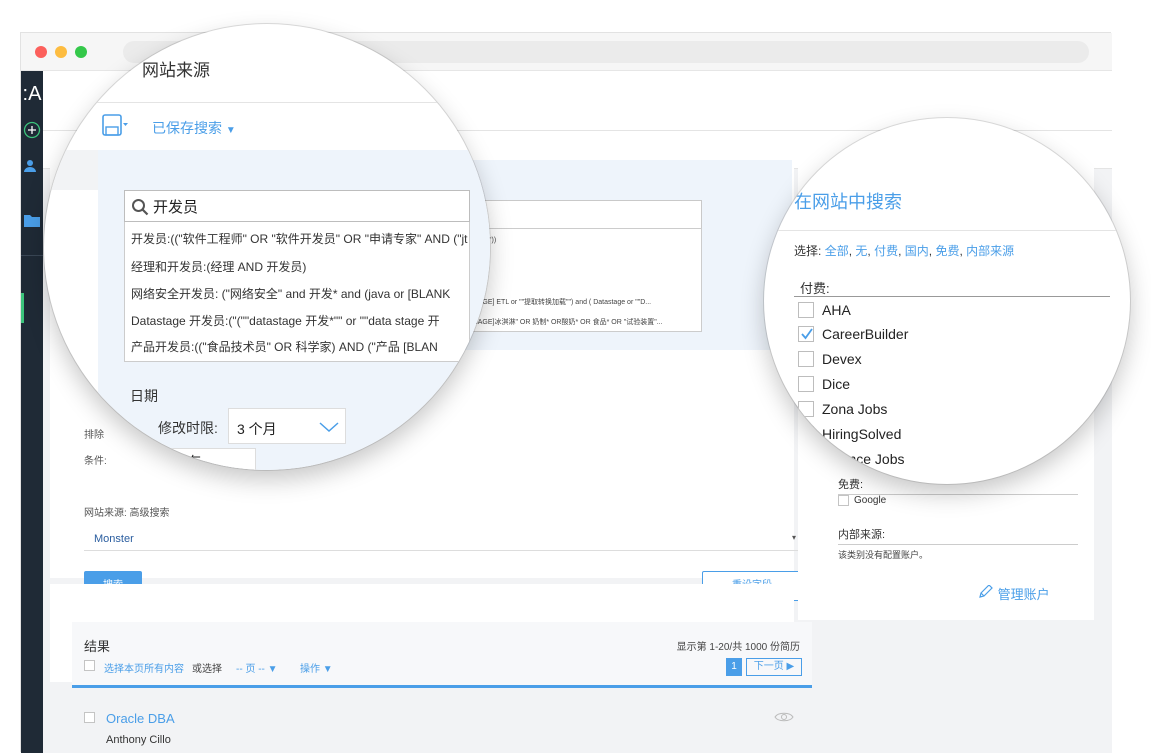 Image resolution: width=1151 pixels, height=753 pixels. What do you see at coordinates (176, 70) in the screenshot?
I see `page-title: 网站来源` at bounding box center [176, 70].